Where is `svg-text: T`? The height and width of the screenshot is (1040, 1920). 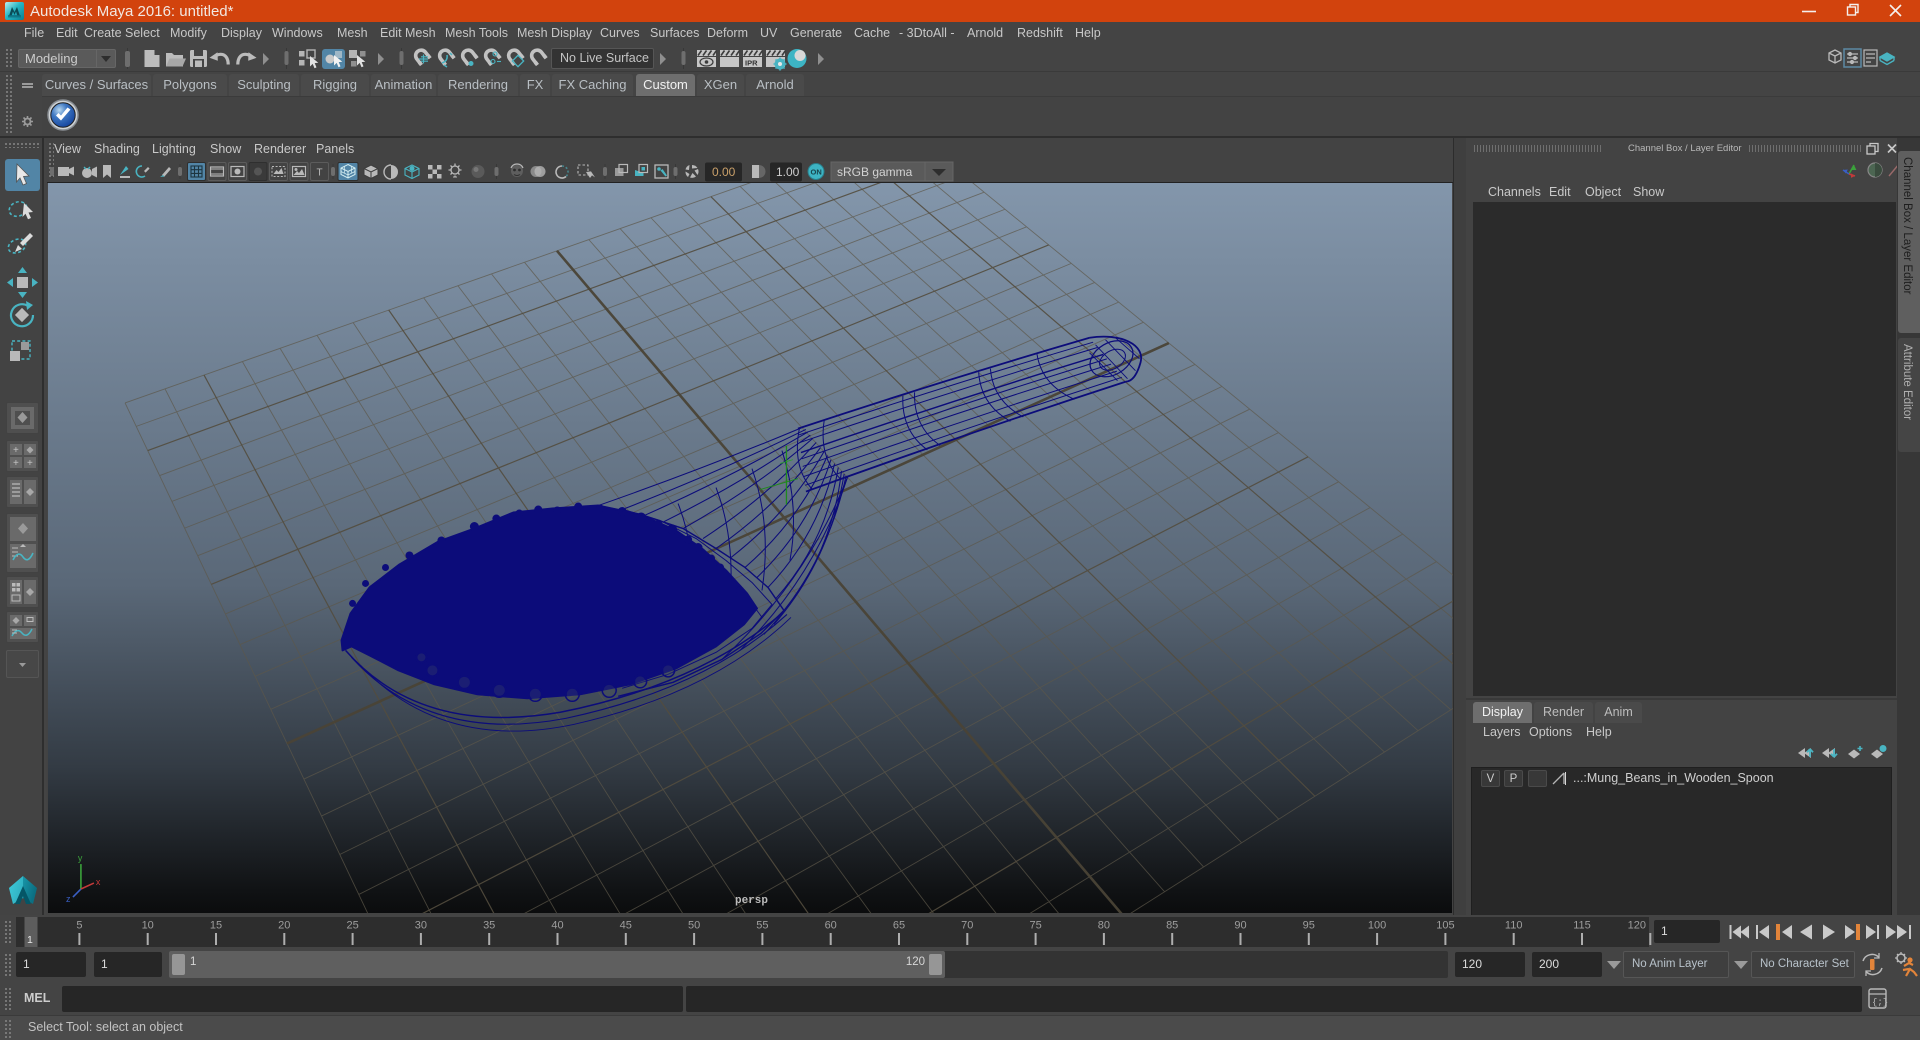
svg-text: T is located at coordinates (320, 173).